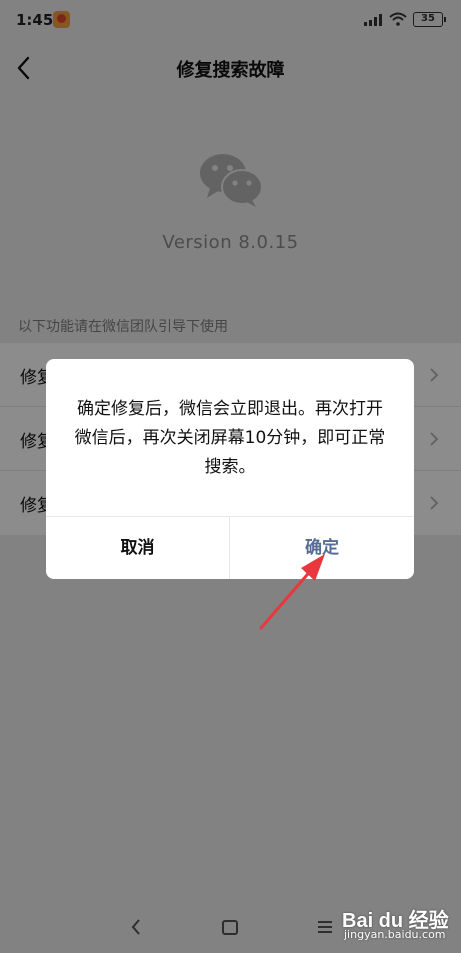 This screenshot has width=461, height=953. What do you see at coordinates (395, 934) in the screenshot?
I see `watermark-url: jingyan.baidu.com` at bounding box center [395, 934].